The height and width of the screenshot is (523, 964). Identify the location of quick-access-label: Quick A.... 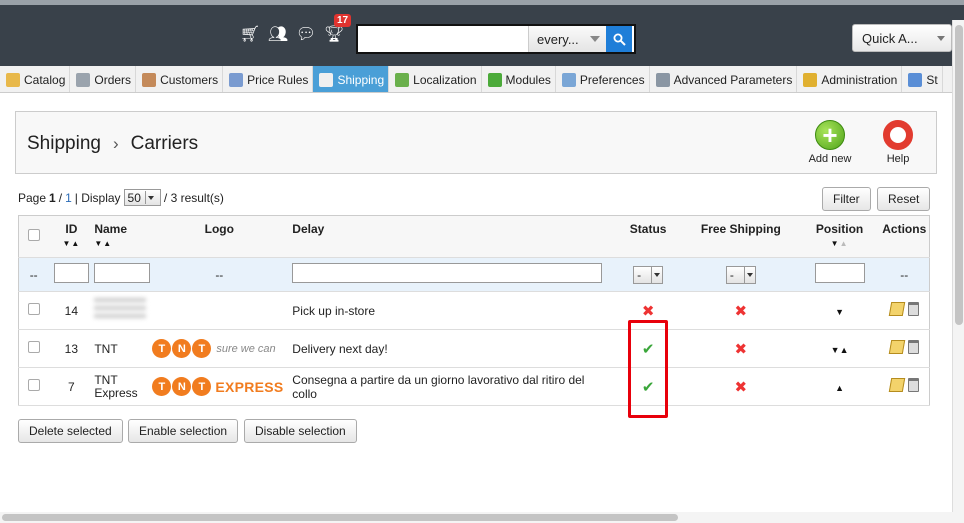
(890, 38).